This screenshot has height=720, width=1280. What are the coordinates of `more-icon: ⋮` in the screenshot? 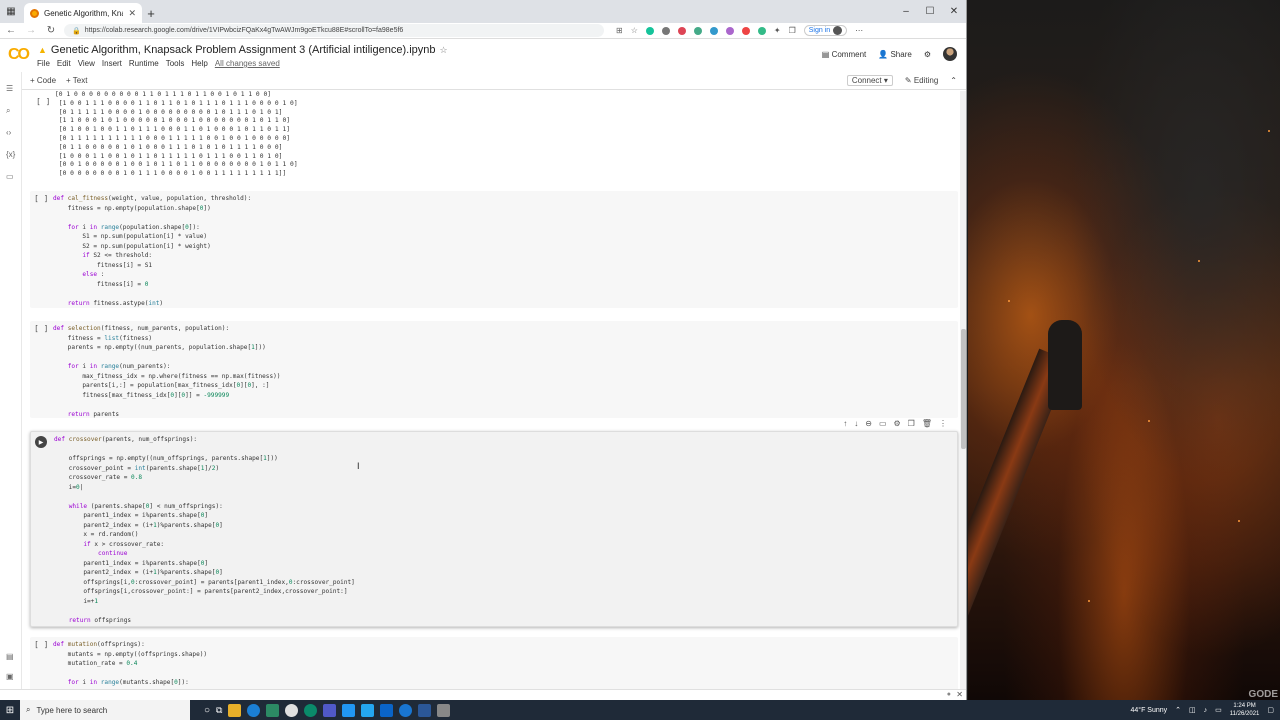 It's located at (943, 423).